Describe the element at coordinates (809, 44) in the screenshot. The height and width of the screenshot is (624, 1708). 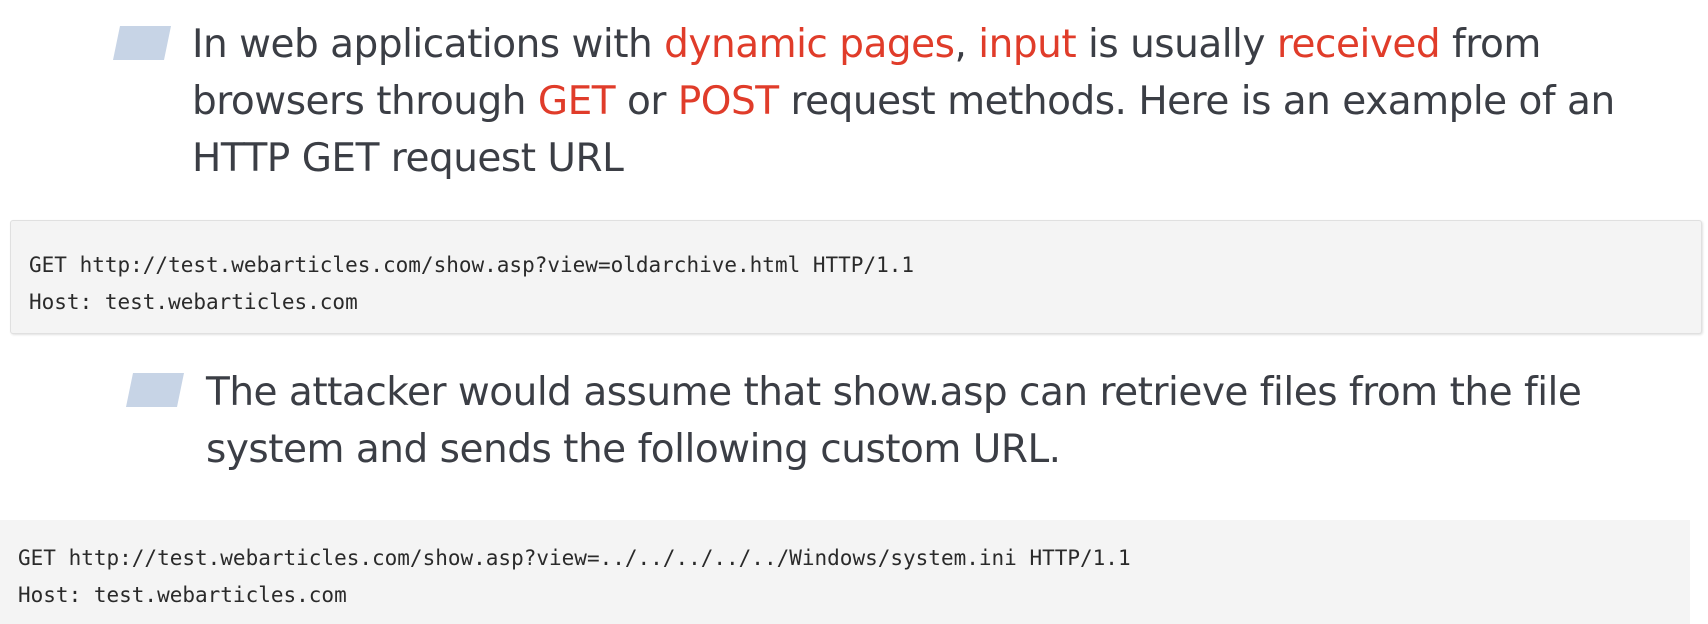
I see `highlight-dynamic-pages: dynamic pages` at that location.